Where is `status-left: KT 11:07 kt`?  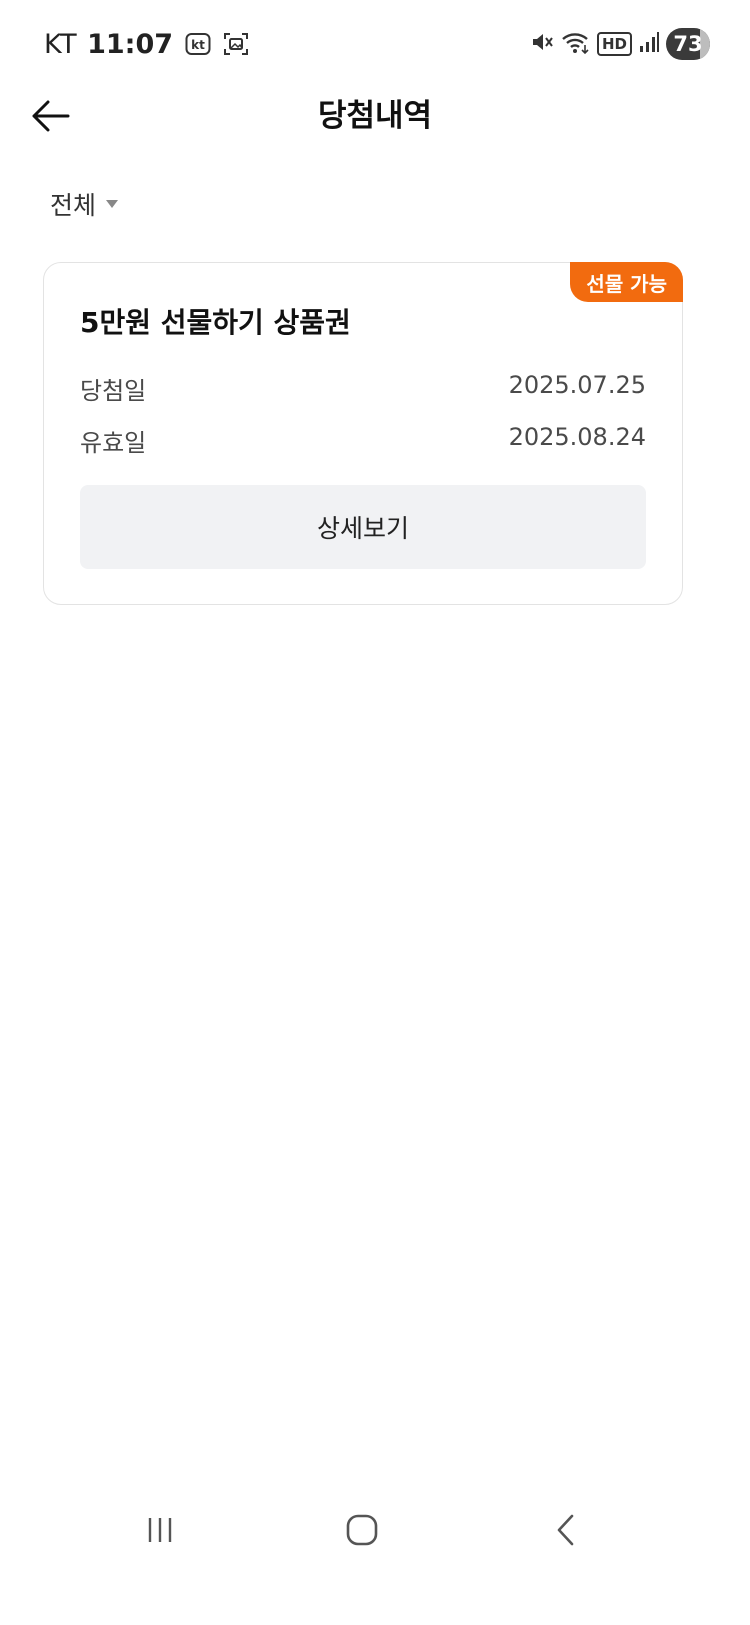 status-left: KT 11:07 kt is located at coordinates (146, 44).